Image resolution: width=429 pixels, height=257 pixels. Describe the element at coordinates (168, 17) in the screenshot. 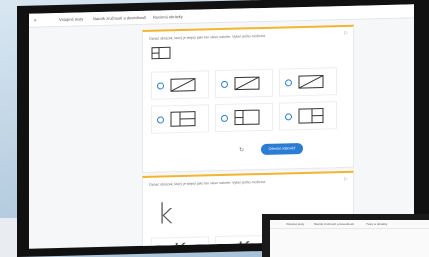

I see `nav-item-shapes: Rovinná obrázky` at that location.